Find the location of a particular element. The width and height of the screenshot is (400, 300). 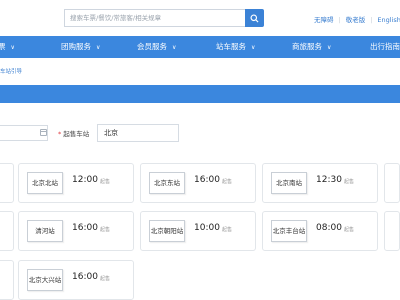

station-card: 北京北站 12:00 起售 is located at coordinates (76, 183).